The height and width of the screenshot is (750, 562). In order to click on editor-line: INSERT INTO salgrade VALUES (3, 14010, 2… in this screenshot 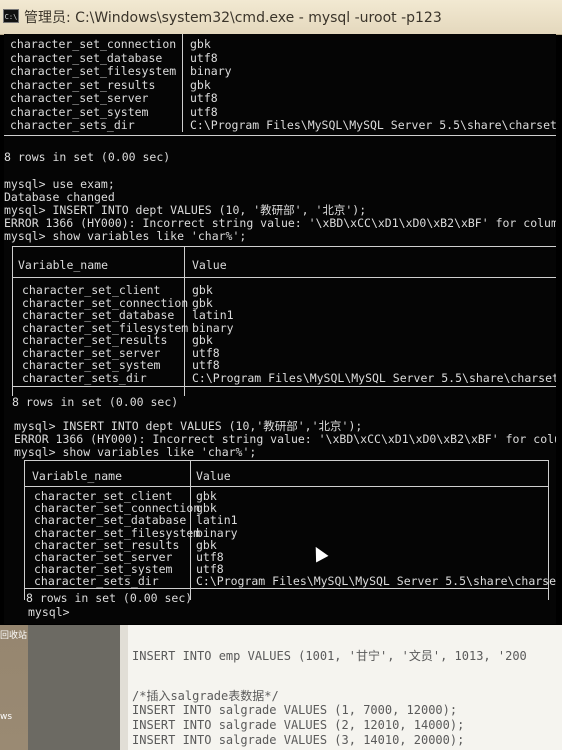, I will do `click(298, 740)`.